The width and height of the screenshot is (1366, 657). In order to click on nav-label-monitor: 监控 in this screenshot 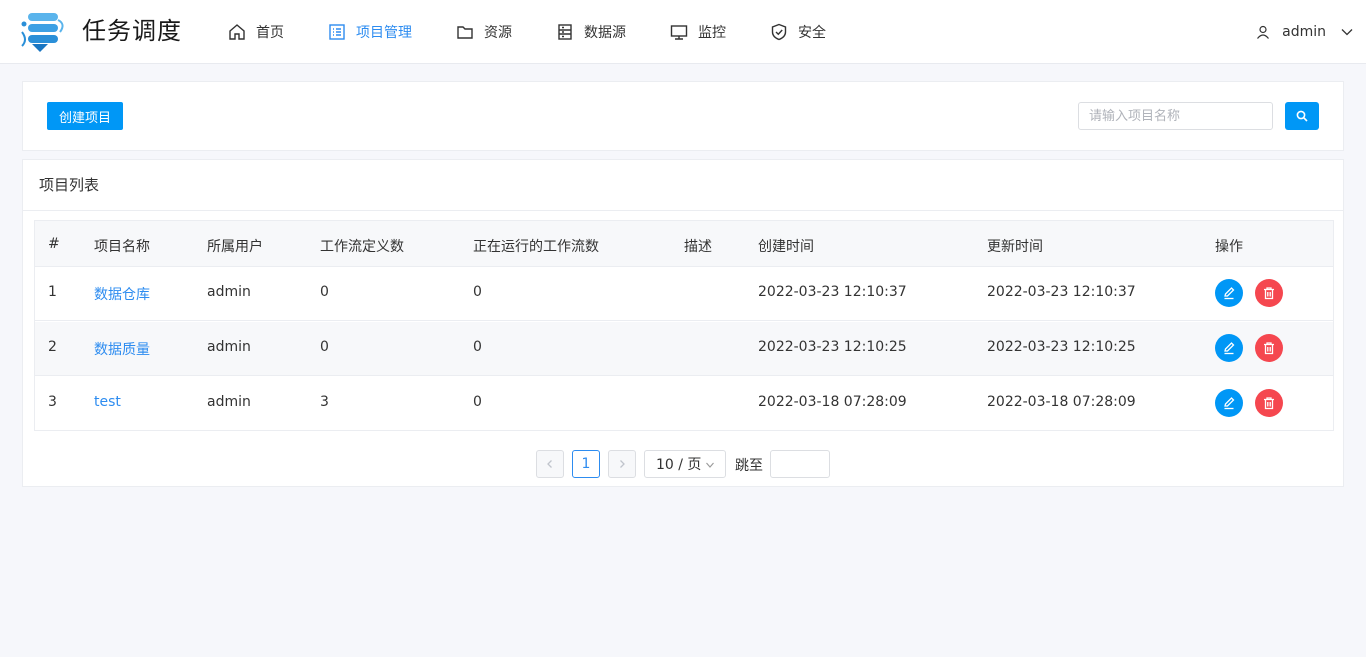, I will do `click(712, 33)`.